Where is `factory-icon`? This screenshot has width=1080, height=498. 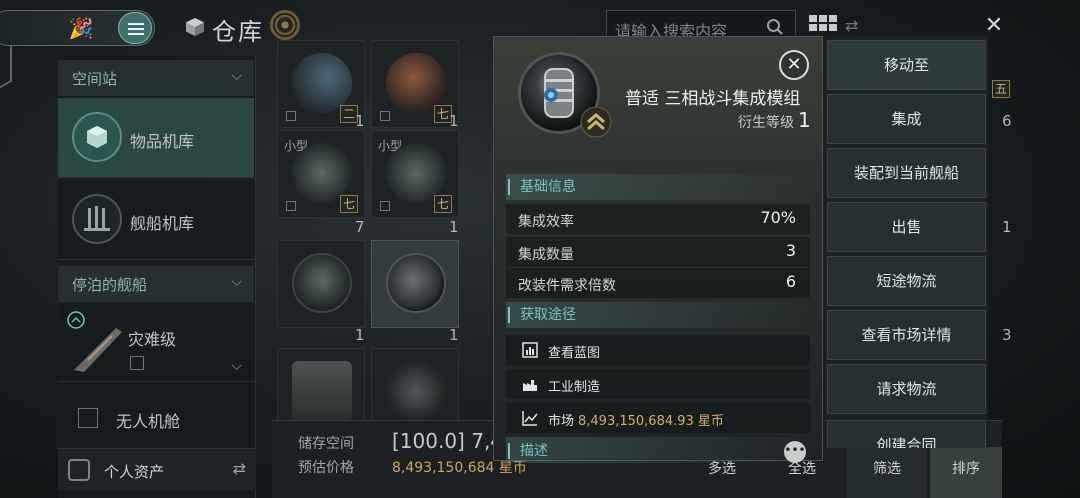 factory-icon is located at coordinates (530, 385).